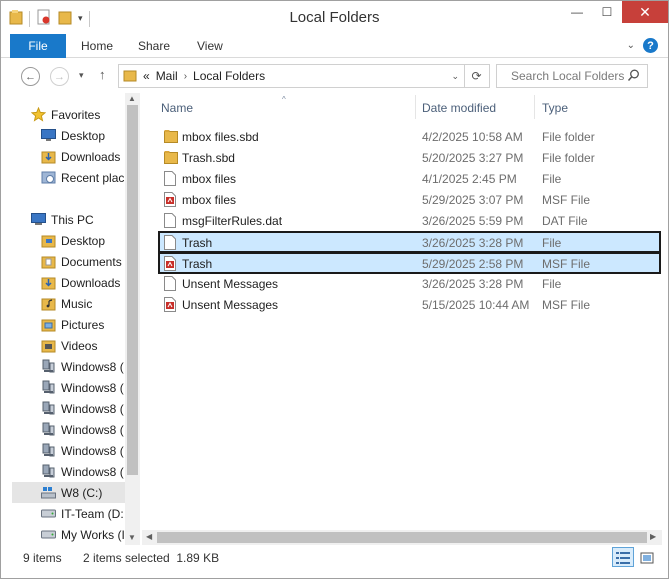 This screenshot has width=669, height=579. I want to click on ribbon-tabs: File Home Share View ⌄ ?, so click(334, 46).